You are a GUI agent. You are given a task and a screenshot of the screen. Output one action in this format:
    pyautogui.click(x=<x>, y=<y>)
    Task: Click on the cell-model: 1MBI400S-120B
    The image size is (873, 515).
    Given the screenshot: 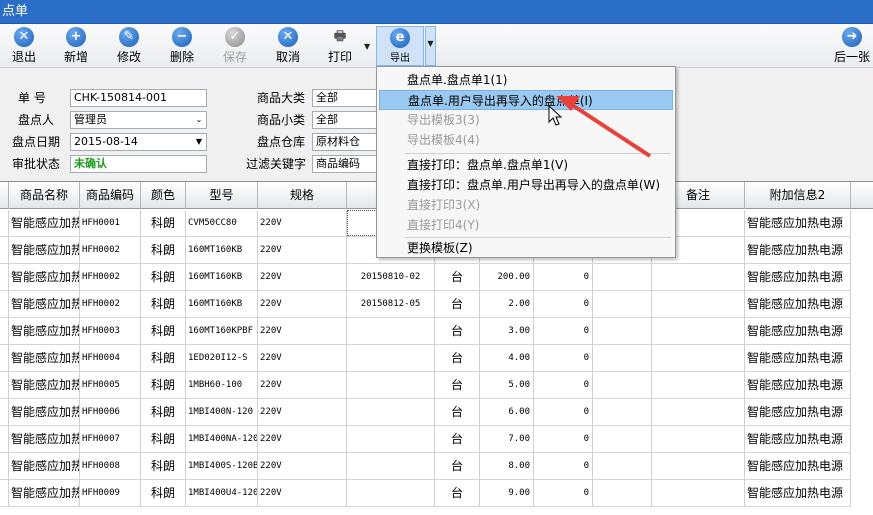 What is the action you would take?
    pyautogui.click(x=222, y=466)
    